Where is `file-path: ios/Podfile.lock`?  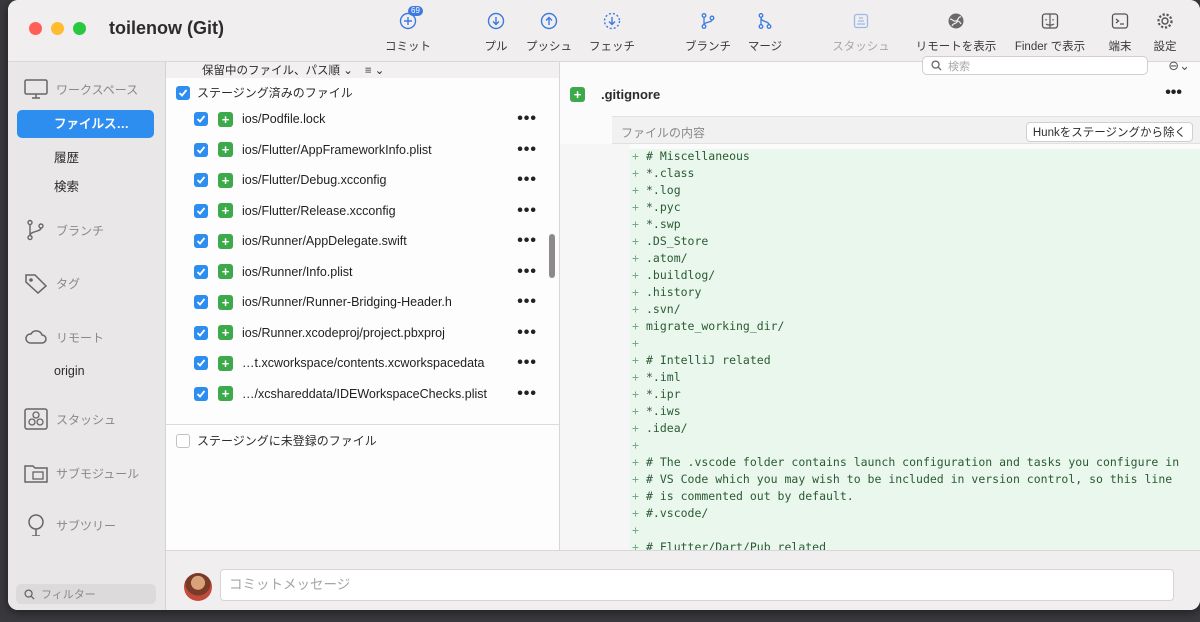 file-path: ios/Podfile.lock is located at coordinates (284, 119).